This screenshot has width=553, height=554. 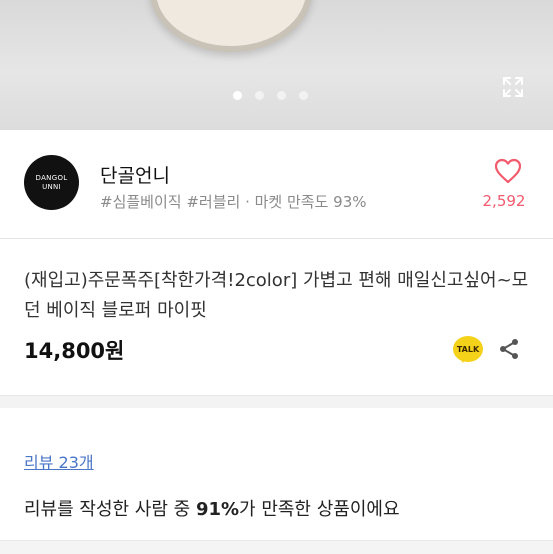 What do you see at coordinates (217, 509) in the screenshot?
I see `review-satisfaction-percent: 91%` at bounding box center [217, 509].